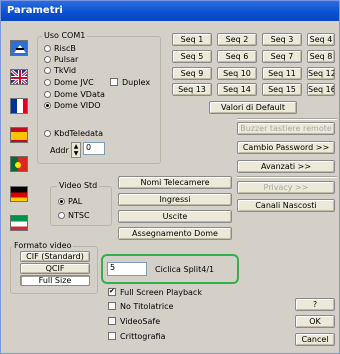  I want to click on addr-label: Addr, so click(59, 150).